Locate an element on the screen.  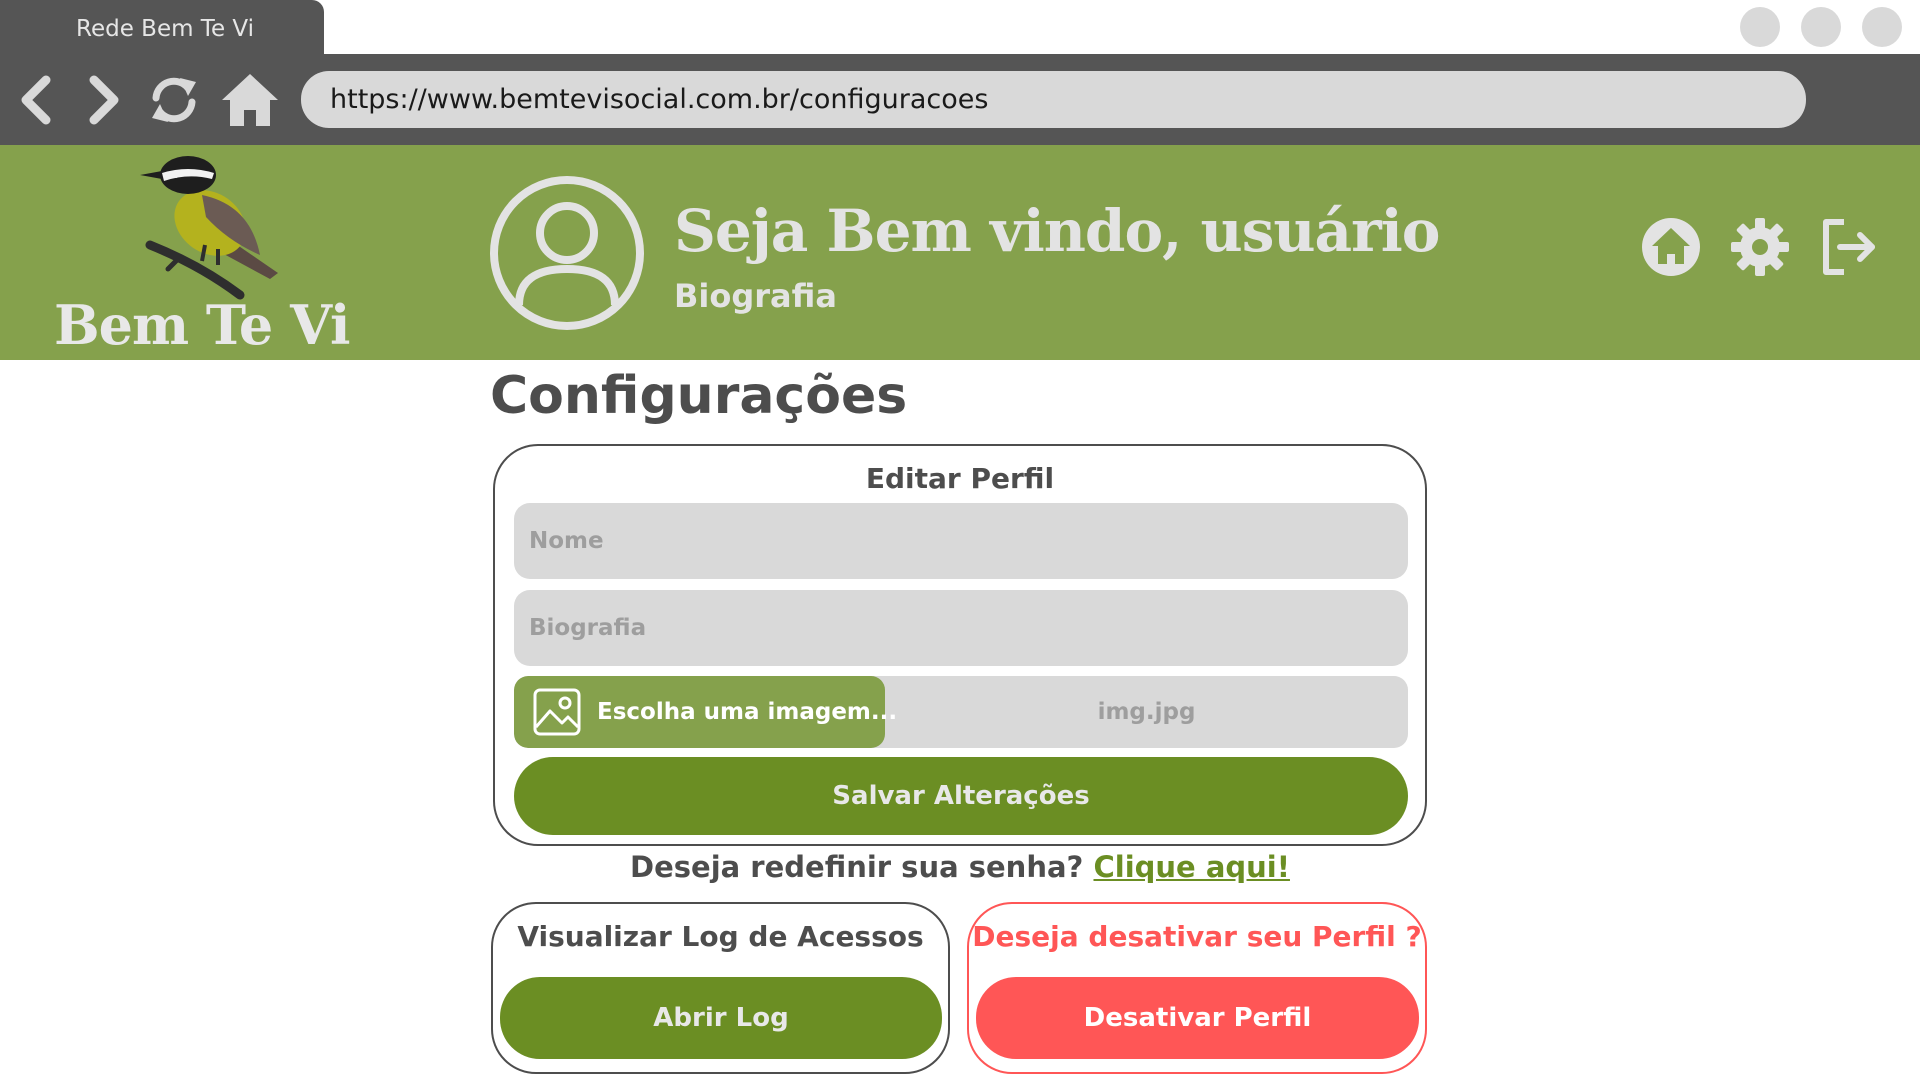
gear-icon is located at coordinates (1760, 247).